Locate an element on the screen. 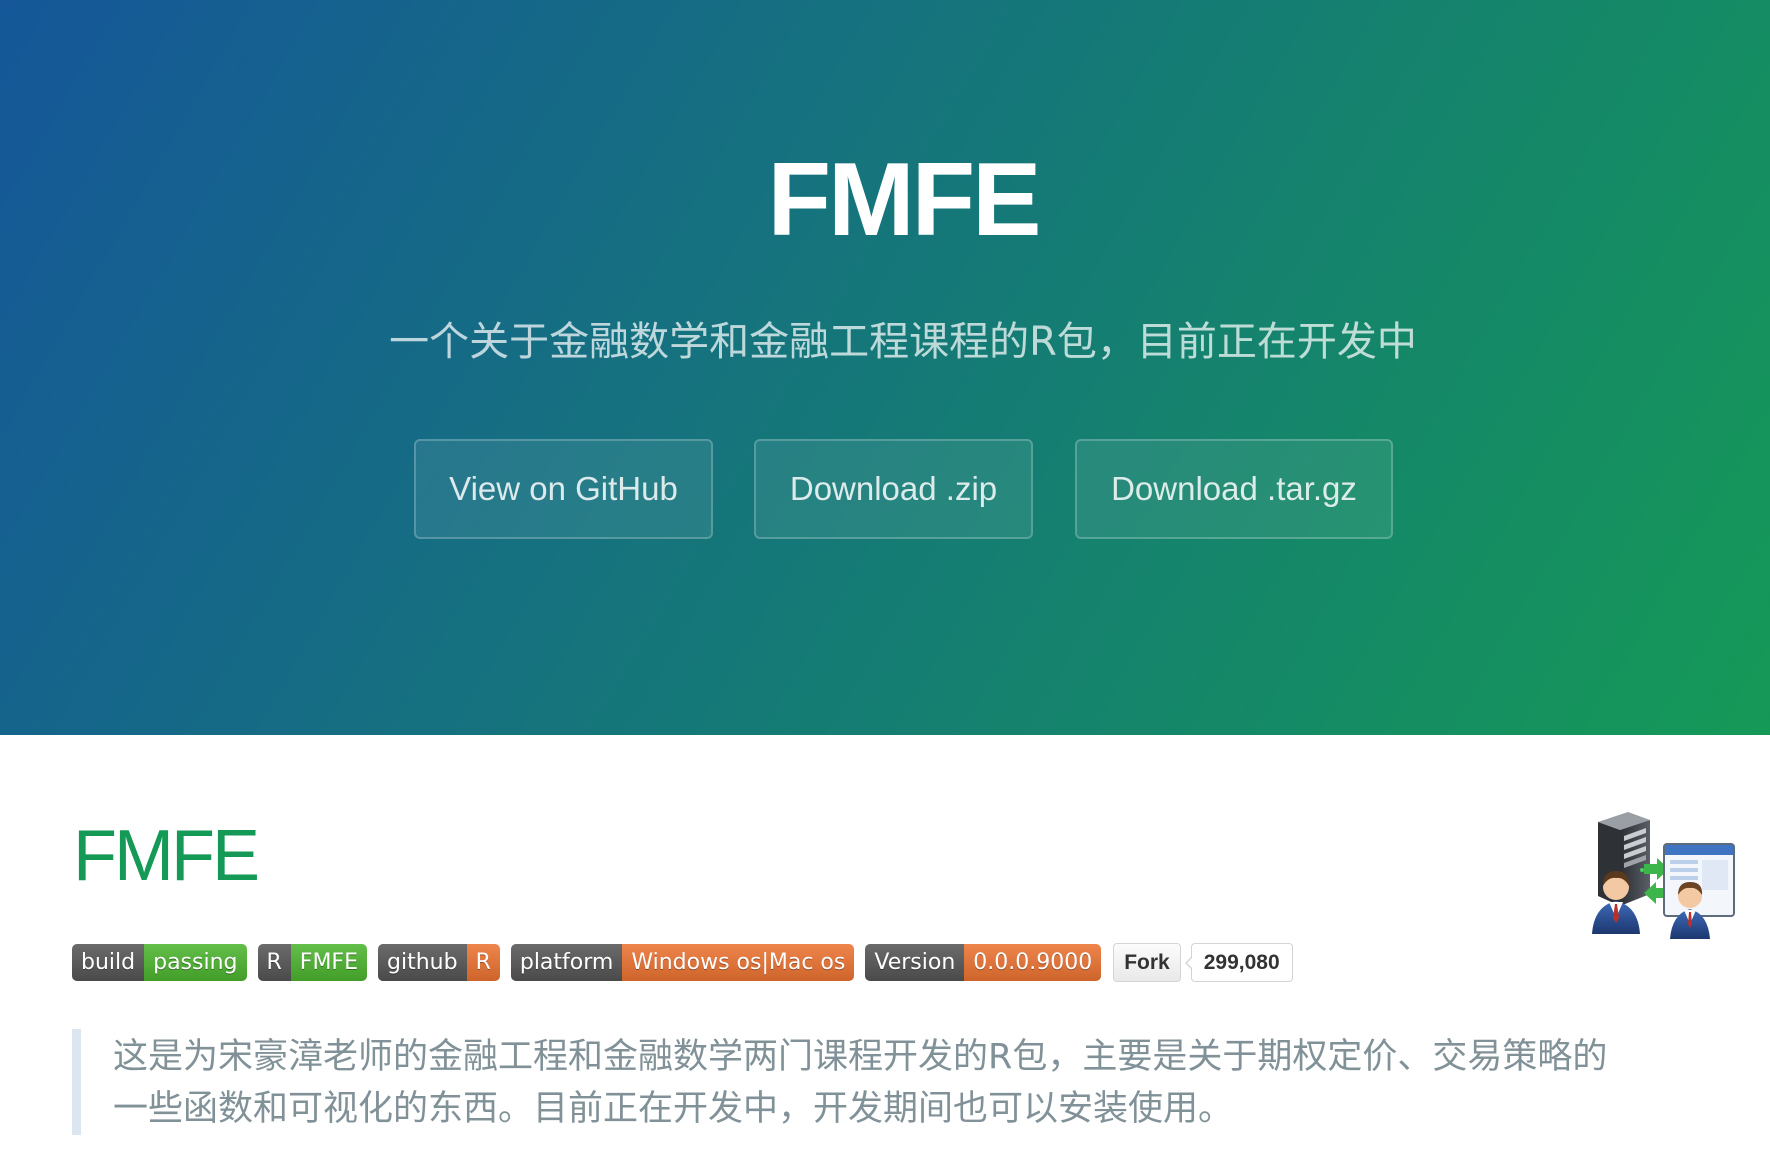  fork-button-group: Fork 299,080 is located at coordinates (1203, 962).